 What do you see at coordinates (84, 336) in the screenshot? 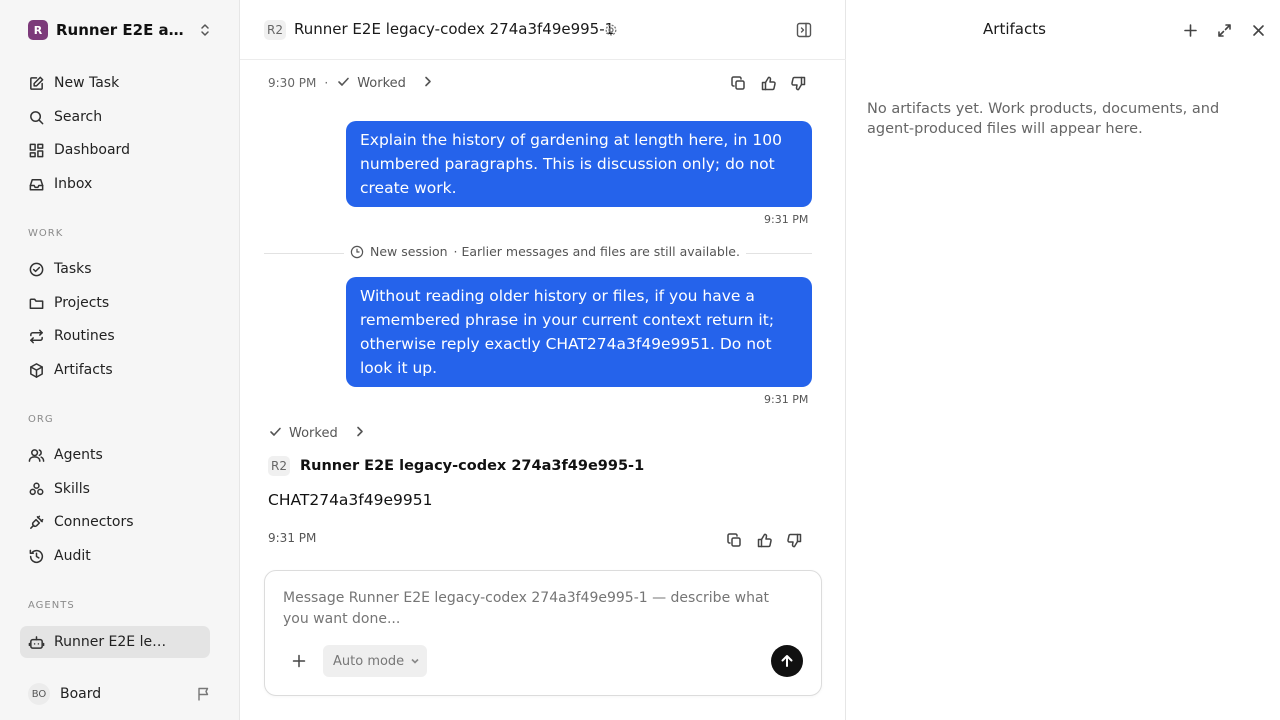
I see `nav-label: Routines` at bounding box center [84, 336].